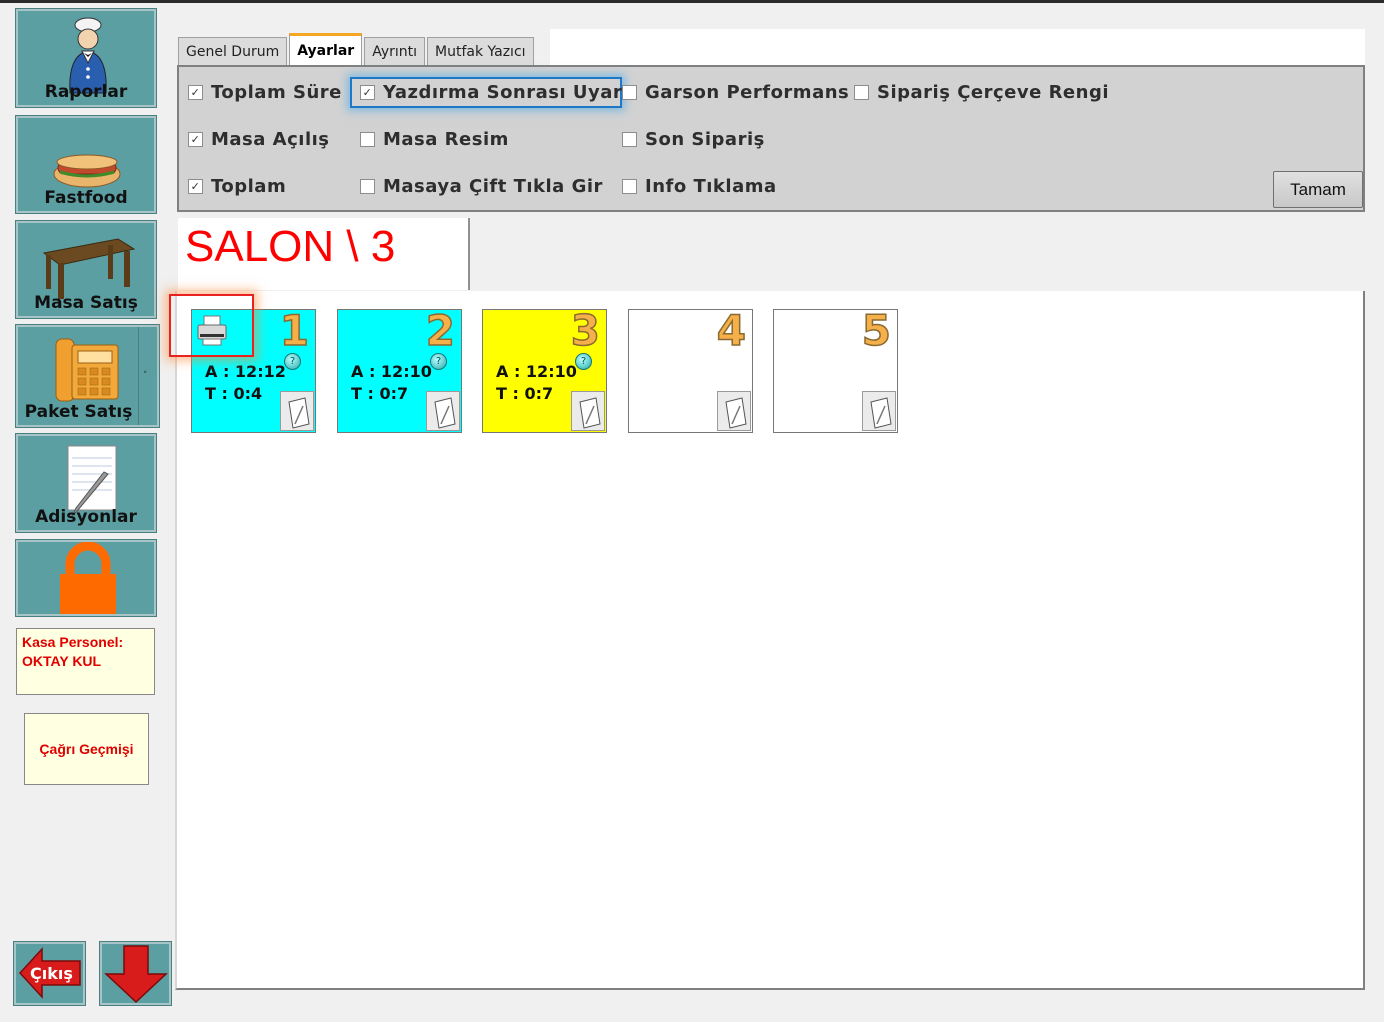 This screenshot has width=1384, height=1022. Describe the element at coordinates (86, 483) in the screenshot. I see `adisyonlar-button: Adisyonlar` at that location.